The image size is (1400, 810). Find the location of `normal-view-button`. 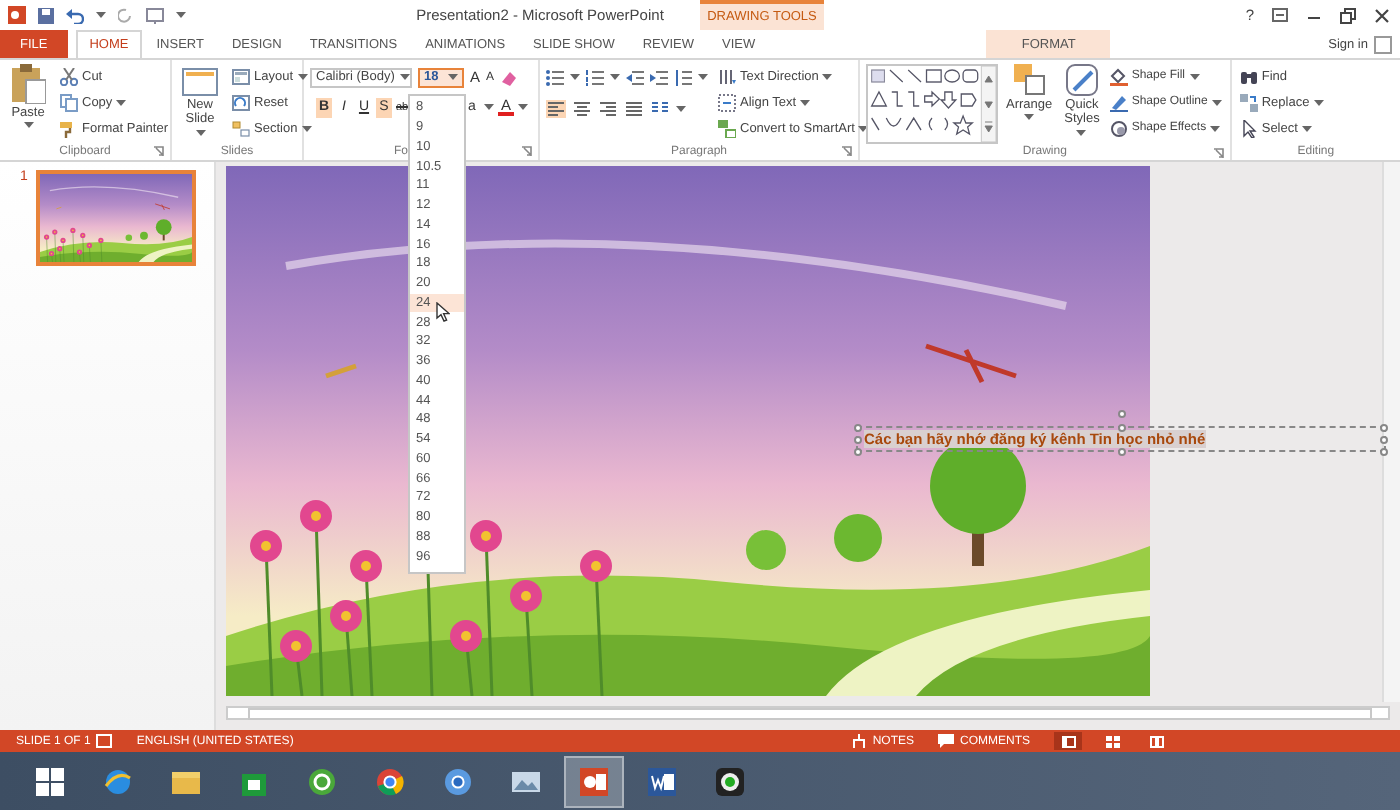

normal-view-button is located at coordinates (1068, 741).